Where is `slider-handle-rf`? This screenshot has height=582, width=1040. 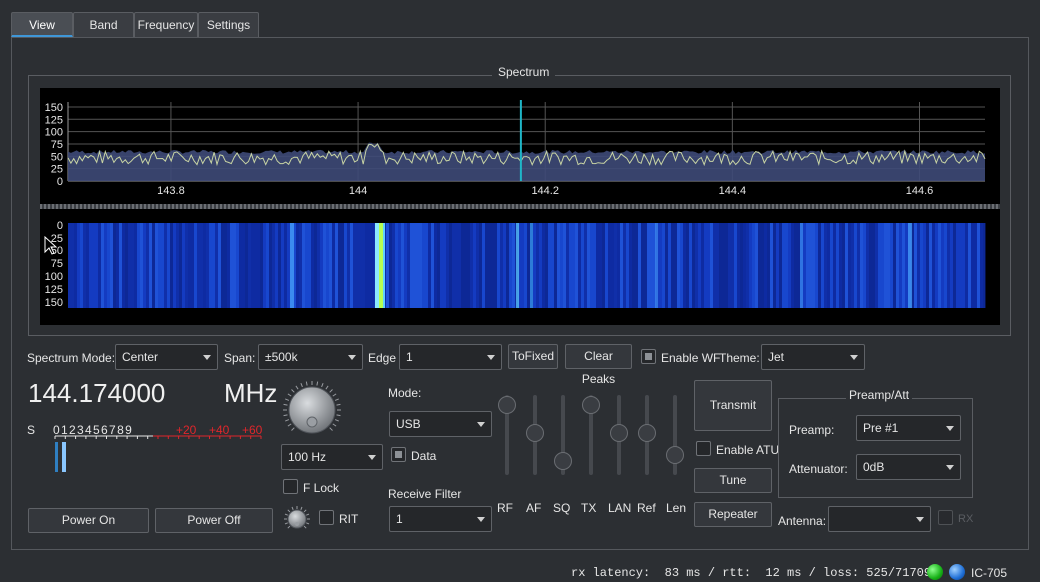
slider-handle-rf is located at coordinates (507, 405).